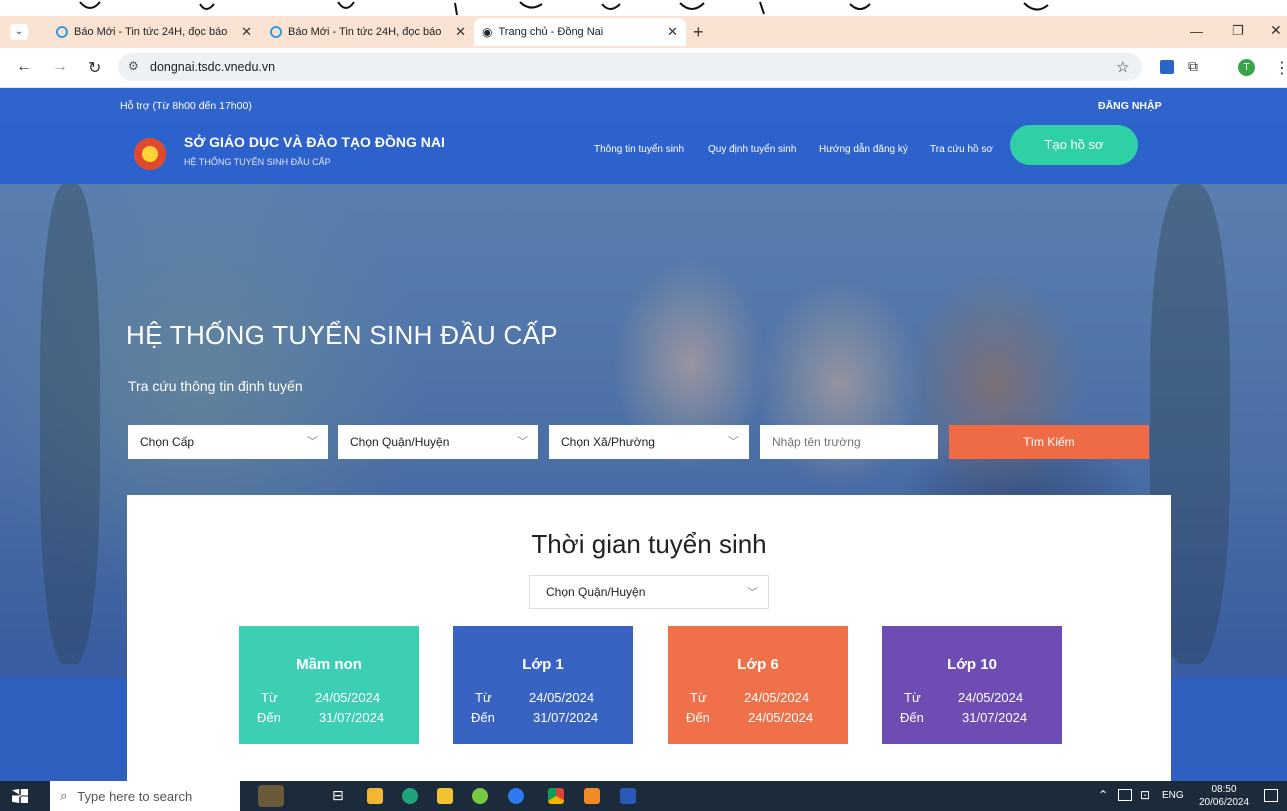  Describe the element at coordinates (1145, 795) in the screenshot. I see `network-icon: ⊡` at that location.